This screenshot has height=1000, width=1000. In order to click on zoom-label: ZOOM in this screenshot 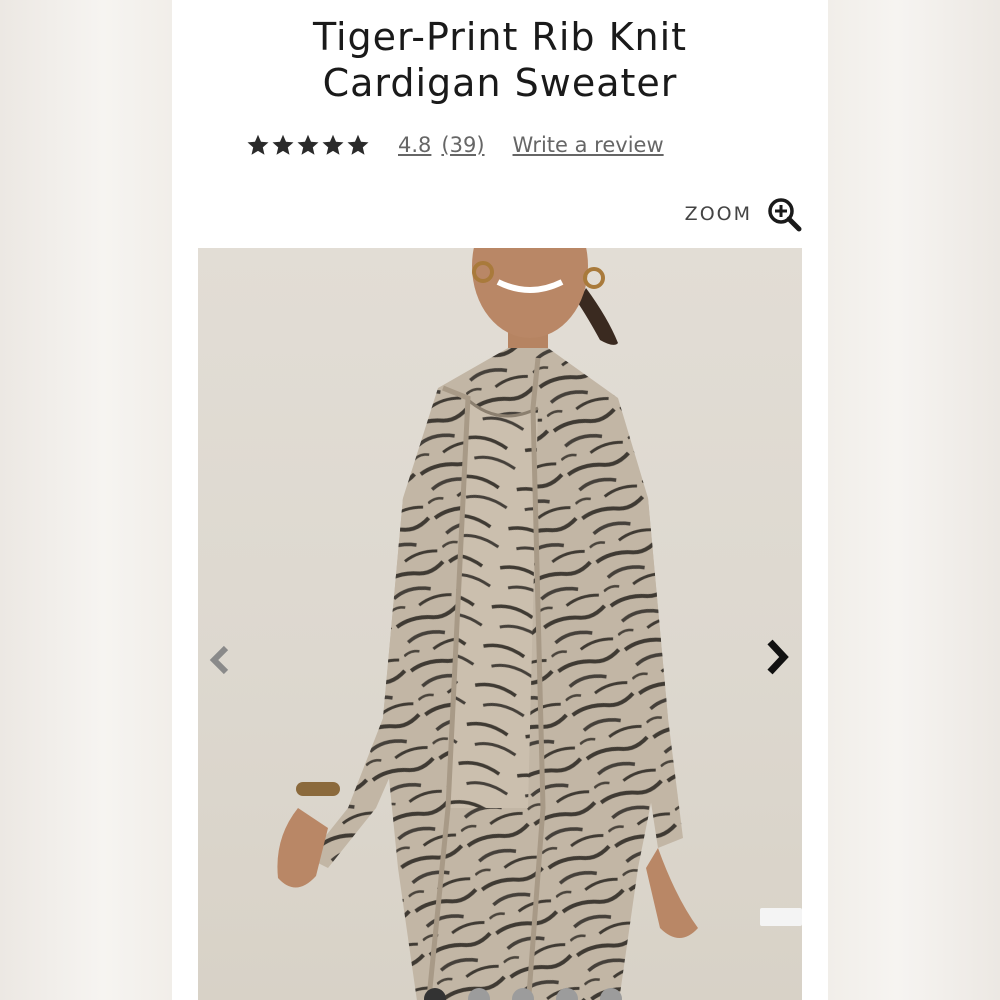, I will do `click(718, 214)`.